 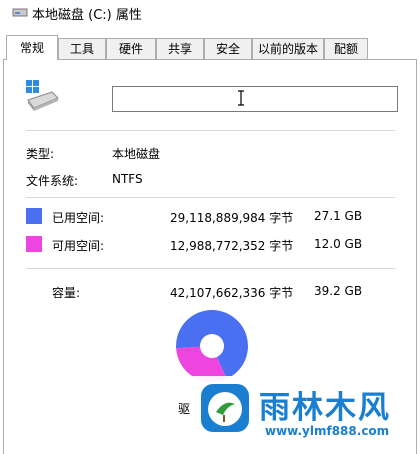 What do you see at coordinates (127, 179) in the screenshot?
I see `filesystem-value: NTFS` at bounding box center [127, 179].